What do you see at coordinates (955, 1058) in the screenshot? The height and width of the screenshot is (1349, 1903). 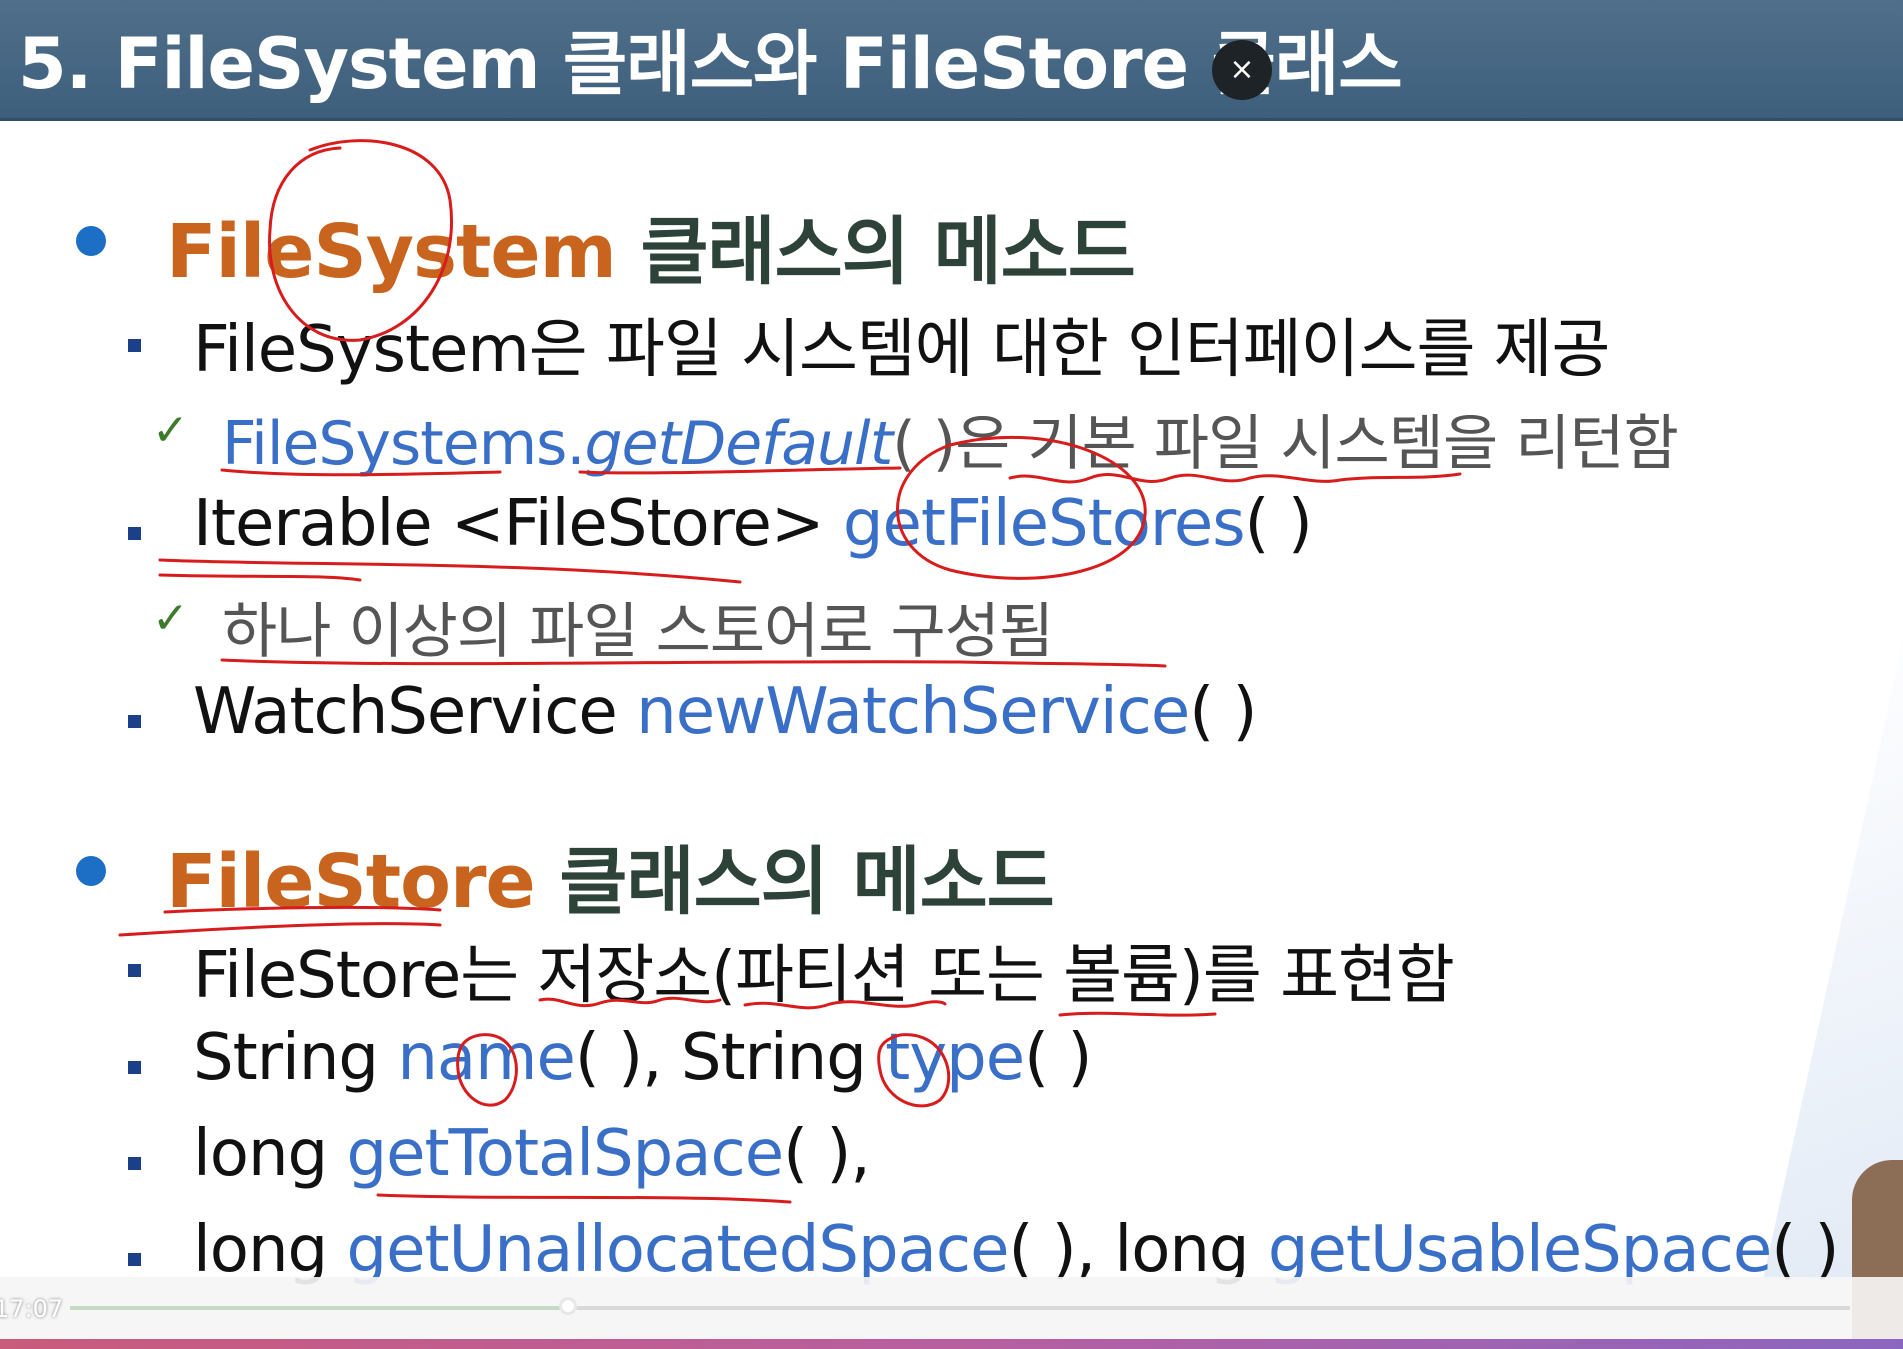 I see `method-name: type` at bounding box center [955, 1058].